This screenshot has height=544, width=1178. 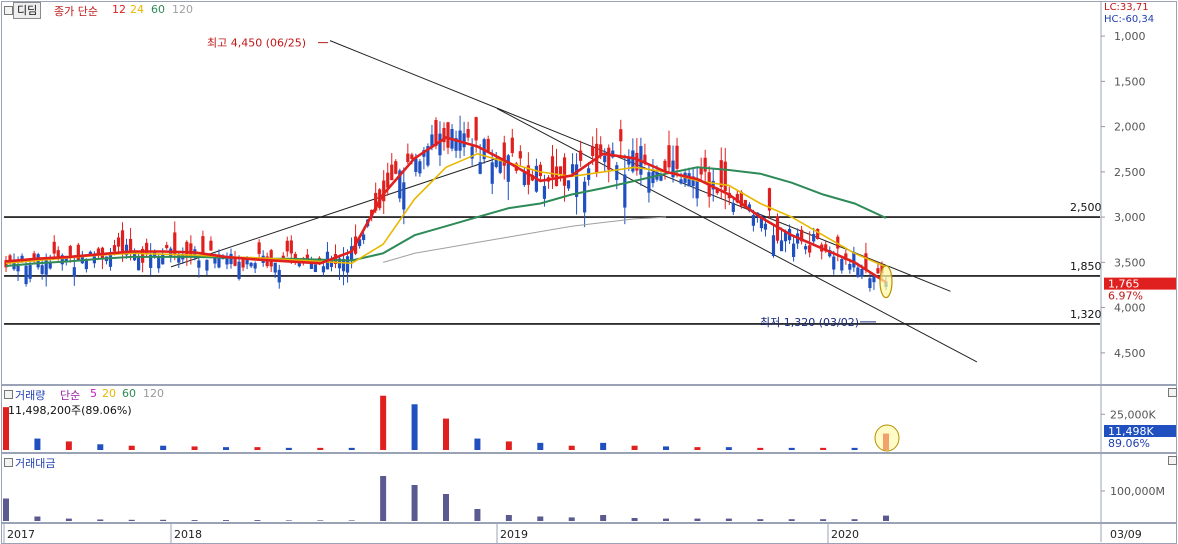 What do you see at coordinates (334, 212) in the screenshot?
I see `trend-line` at bounding box center [334, 212].